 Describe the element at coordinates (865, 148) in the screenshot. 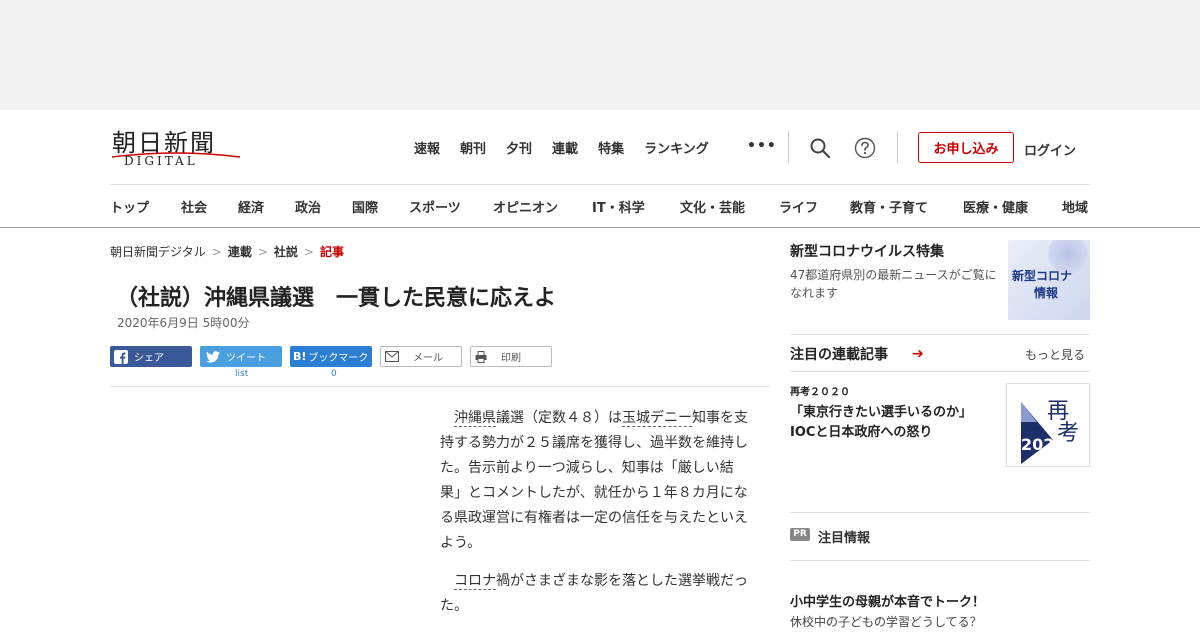

I see `help-icon` at that location.